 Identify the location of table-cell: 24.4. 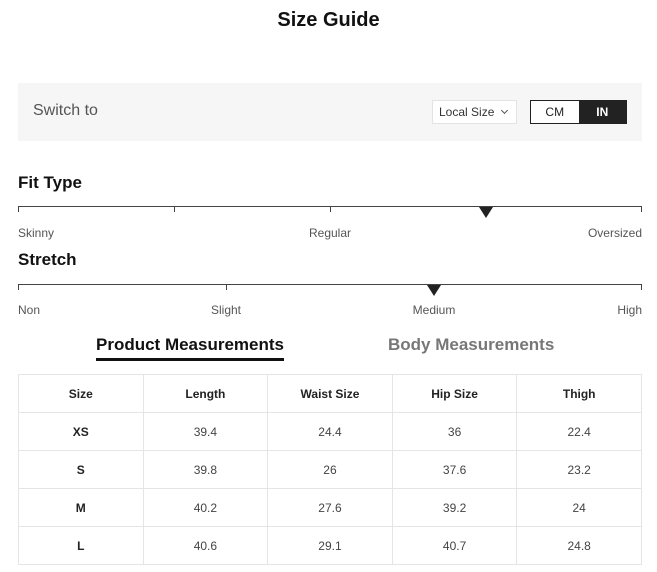
(330, 431).